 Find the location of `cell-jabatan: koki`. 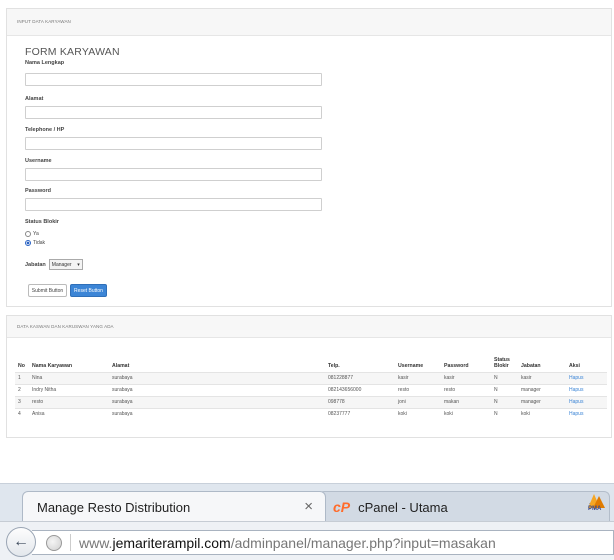

cell-jabatan: koki is located at coordinates (542, 413).